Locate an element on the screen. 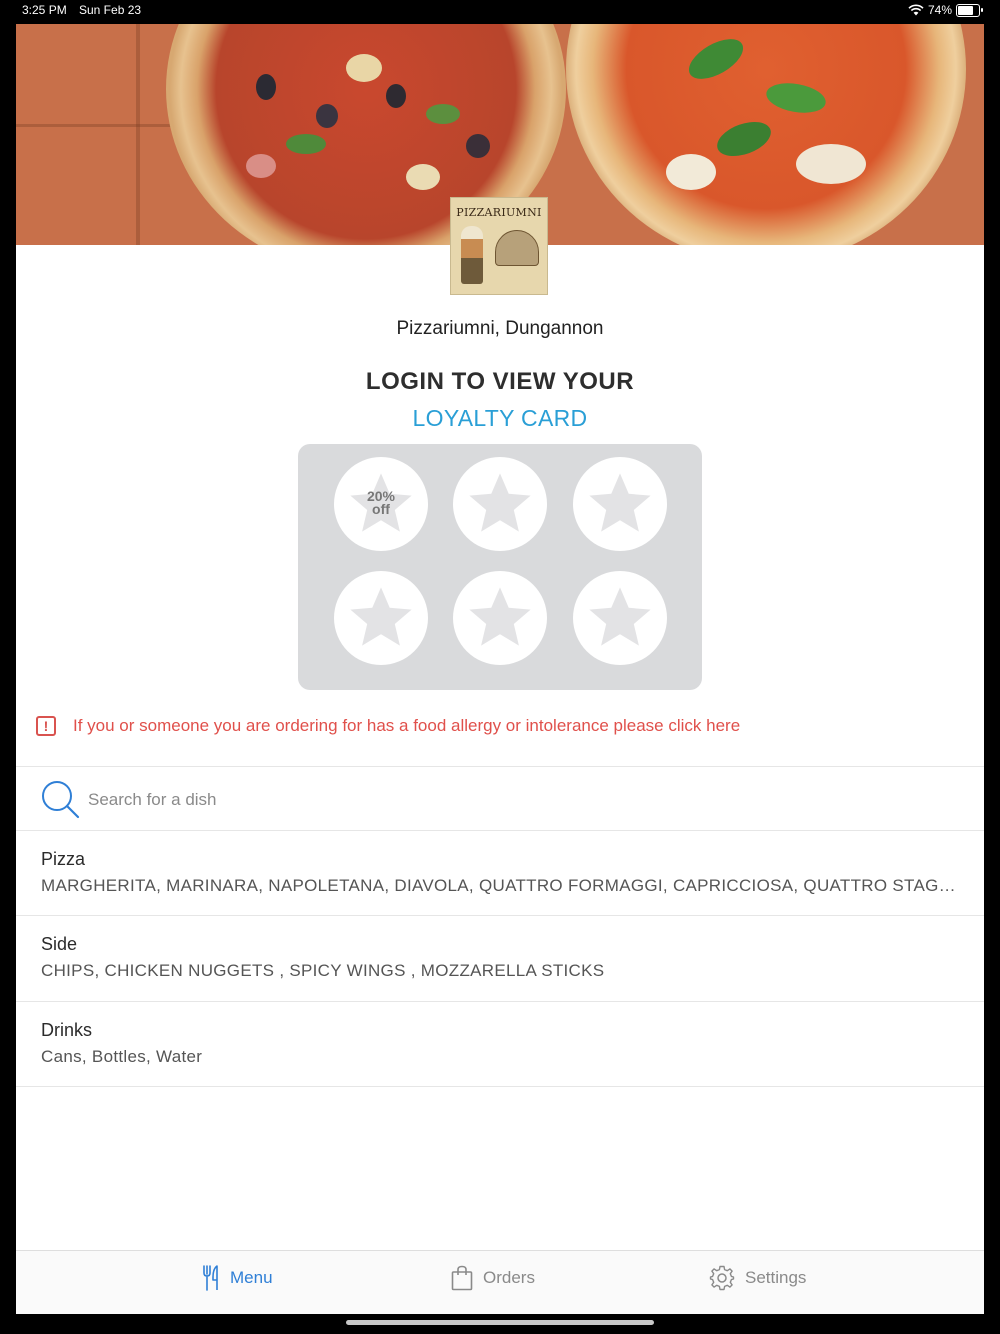  gear-icon is located at coordinates (722, 1278).